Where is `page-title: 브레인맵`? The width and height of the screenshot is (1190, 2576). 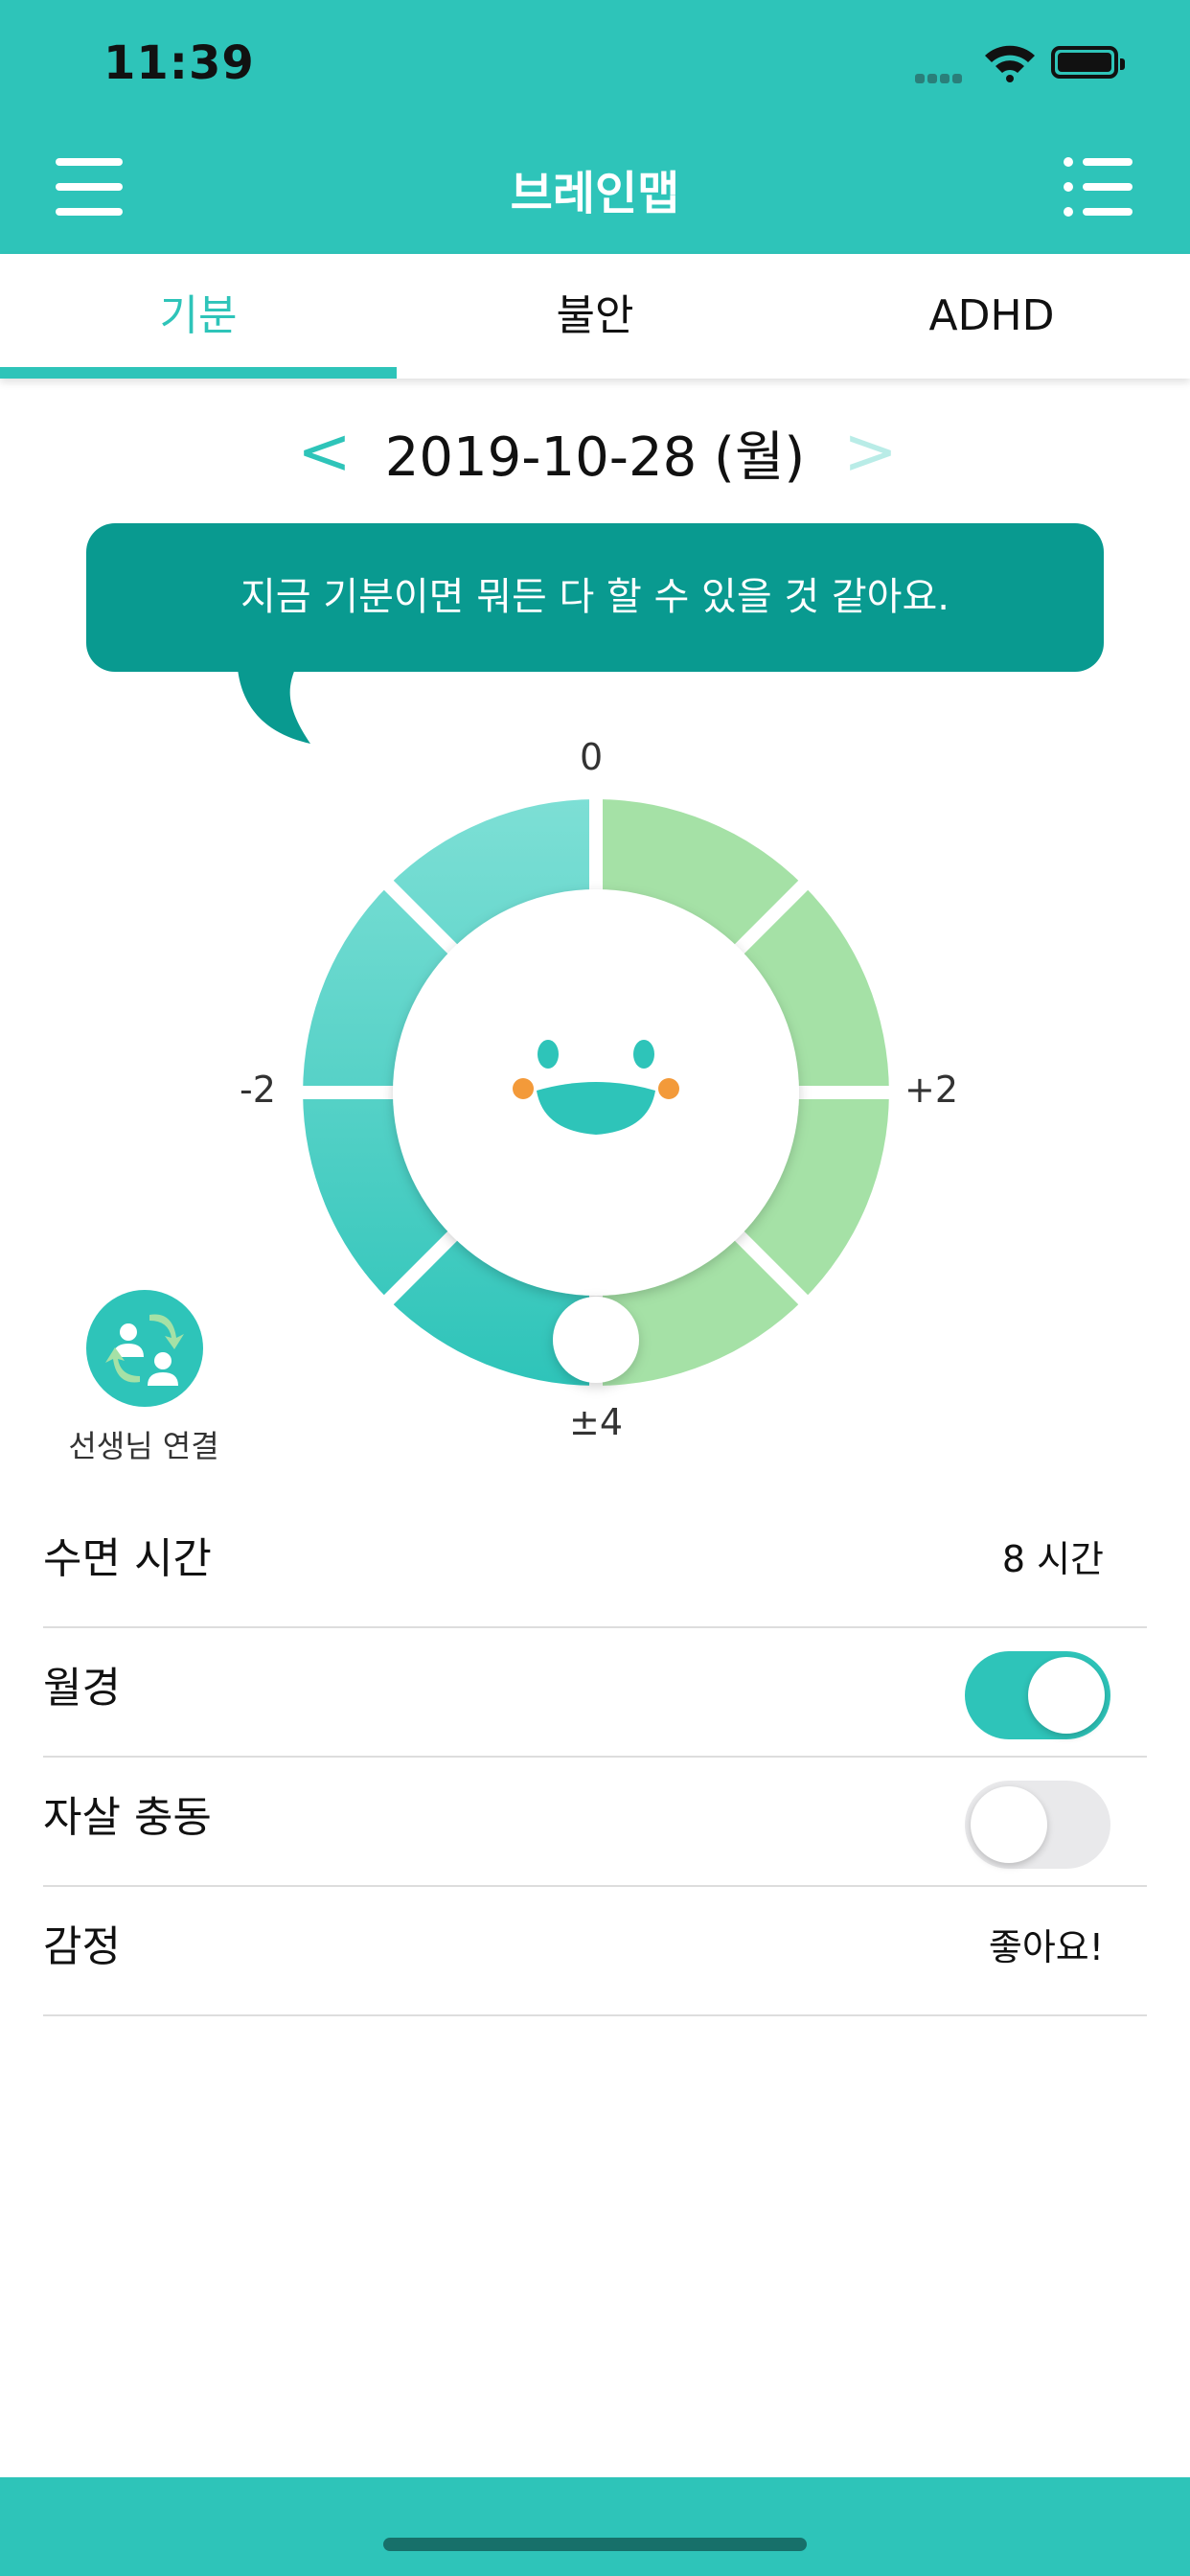 page-title: 브레인맵 is located at coordinates (595, 193).